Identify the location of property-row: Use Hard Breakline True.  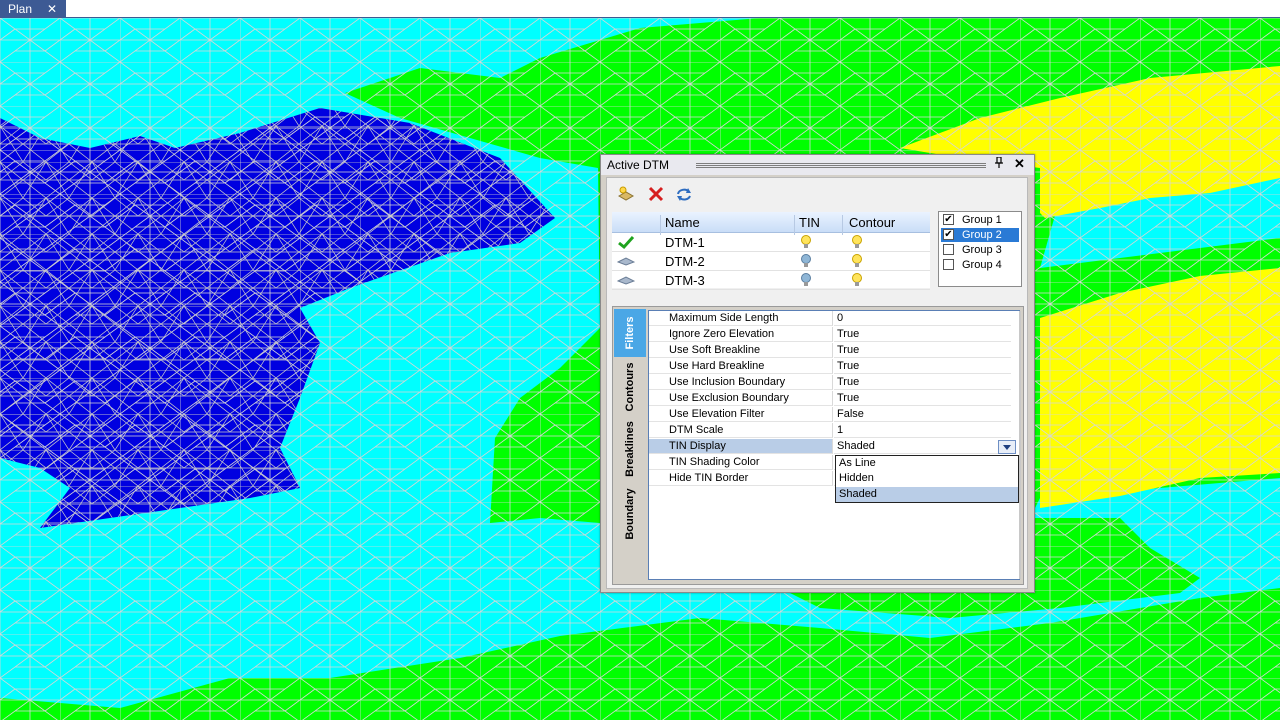
(830, 367).